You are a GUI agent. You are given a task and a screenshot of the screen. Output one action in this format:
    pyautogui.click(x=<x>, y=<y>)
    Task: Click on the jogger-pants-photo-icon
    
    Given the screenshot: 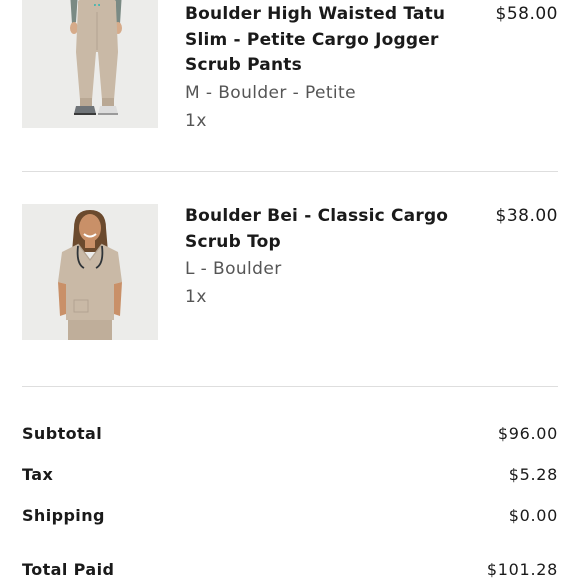 What is the action you would take?
    pyautogui.click(x=90, y=64)
    